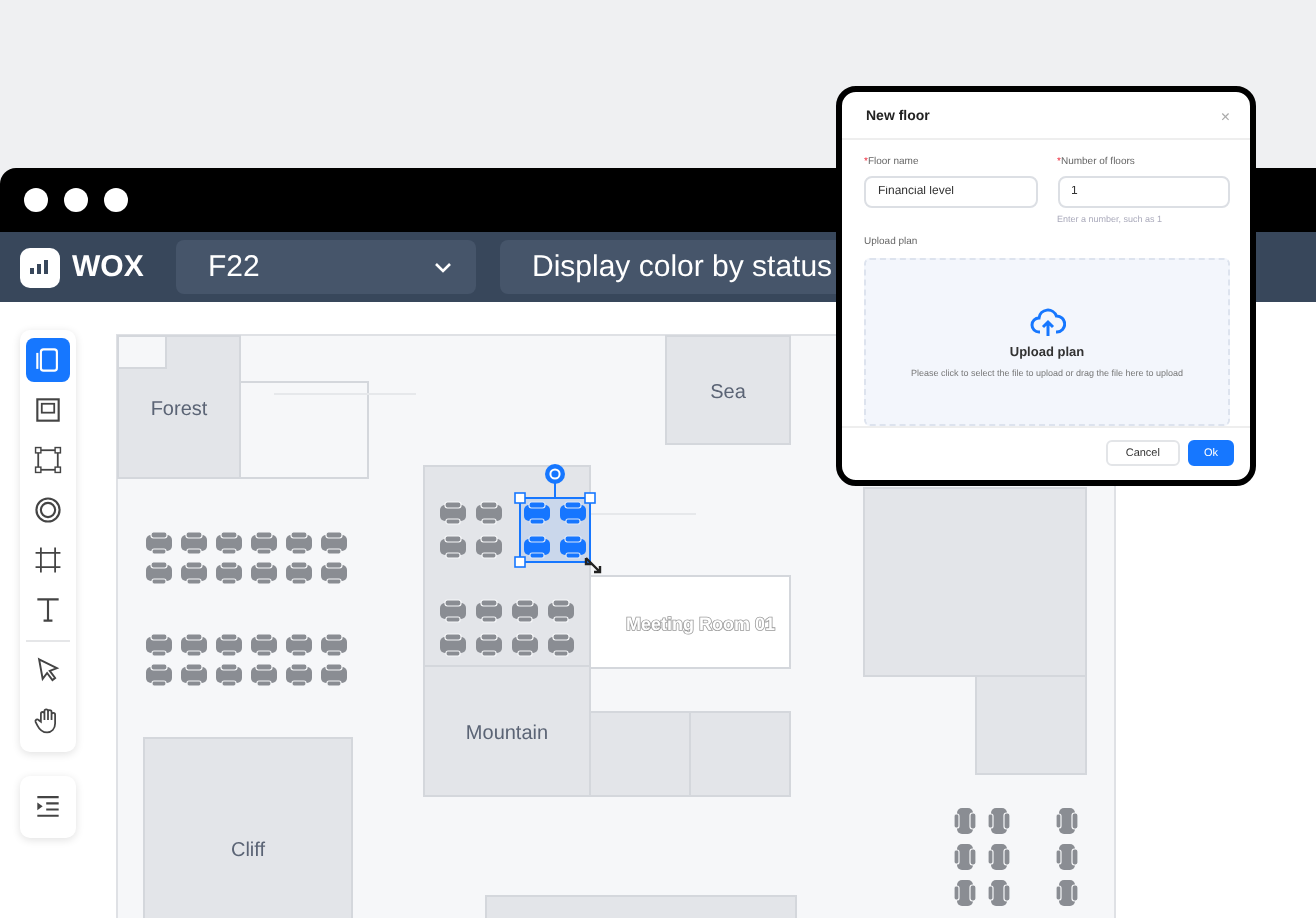 The image size is (1316, 918). Describe the element at coordinates (326, 267) in the screenshot. I see `floor-dropdown: F22` at that location.